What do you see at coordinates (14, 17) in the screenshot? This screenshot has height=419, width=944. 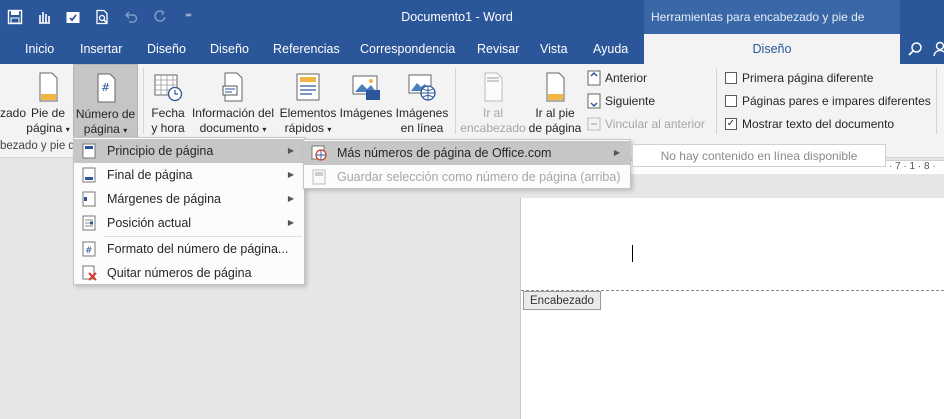 I see `save-icon` at bounding box center [14, 17].